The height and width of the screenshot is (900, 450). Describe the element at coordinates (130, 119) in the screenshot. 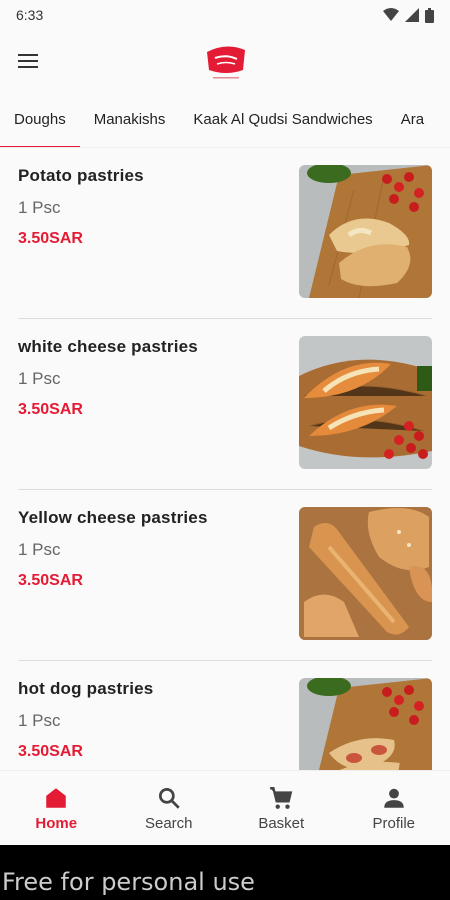

I see `tab-manakishs: Manakishs` at that location.